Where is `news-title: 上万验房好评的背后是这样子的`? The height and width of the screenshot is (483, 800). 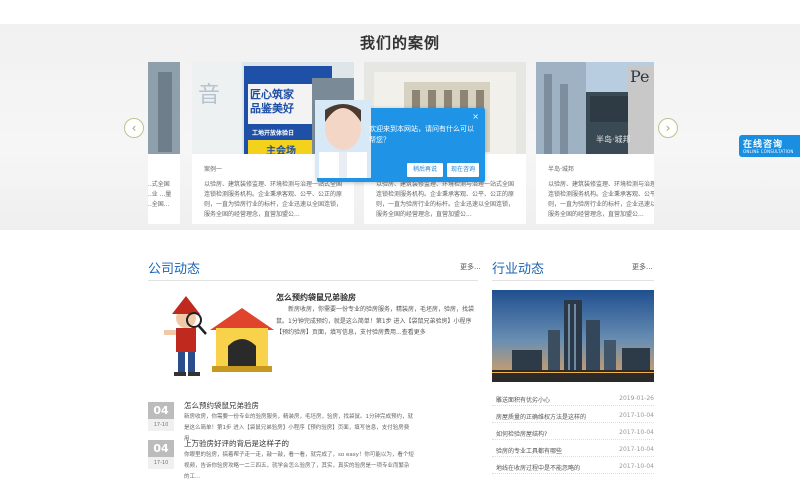
news-title: 上万验房好评的背后是这样子的 is located at coordinates (236, 443).